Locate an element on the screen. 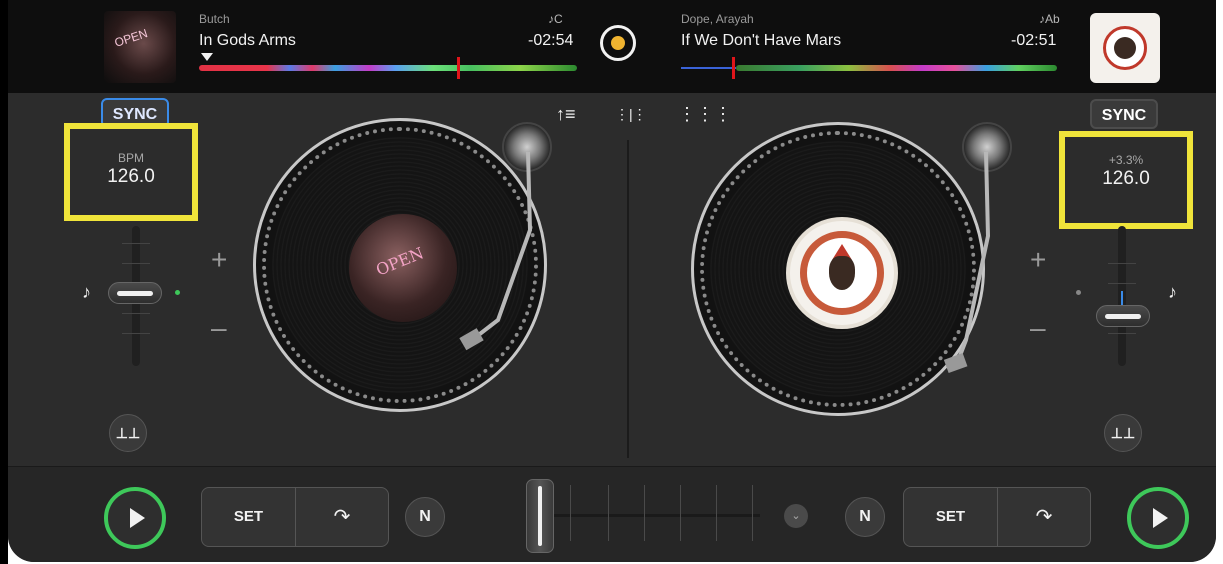 The image size is (1223, 564). key-right: ♪Ab is located at coordinates (1049, 19).